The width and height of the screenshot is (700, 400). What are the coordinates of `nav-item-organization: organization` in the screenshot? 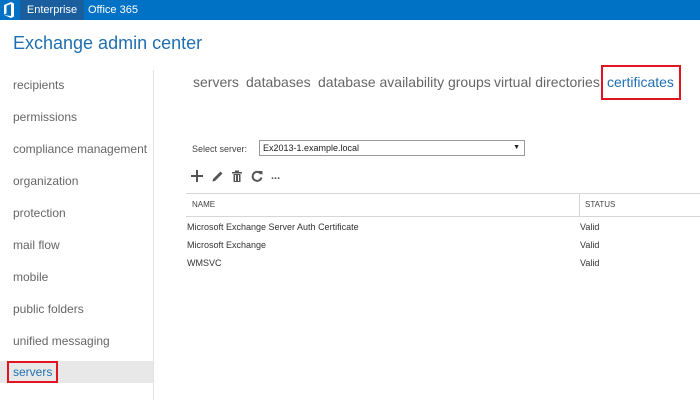 It's located at (76, 181).